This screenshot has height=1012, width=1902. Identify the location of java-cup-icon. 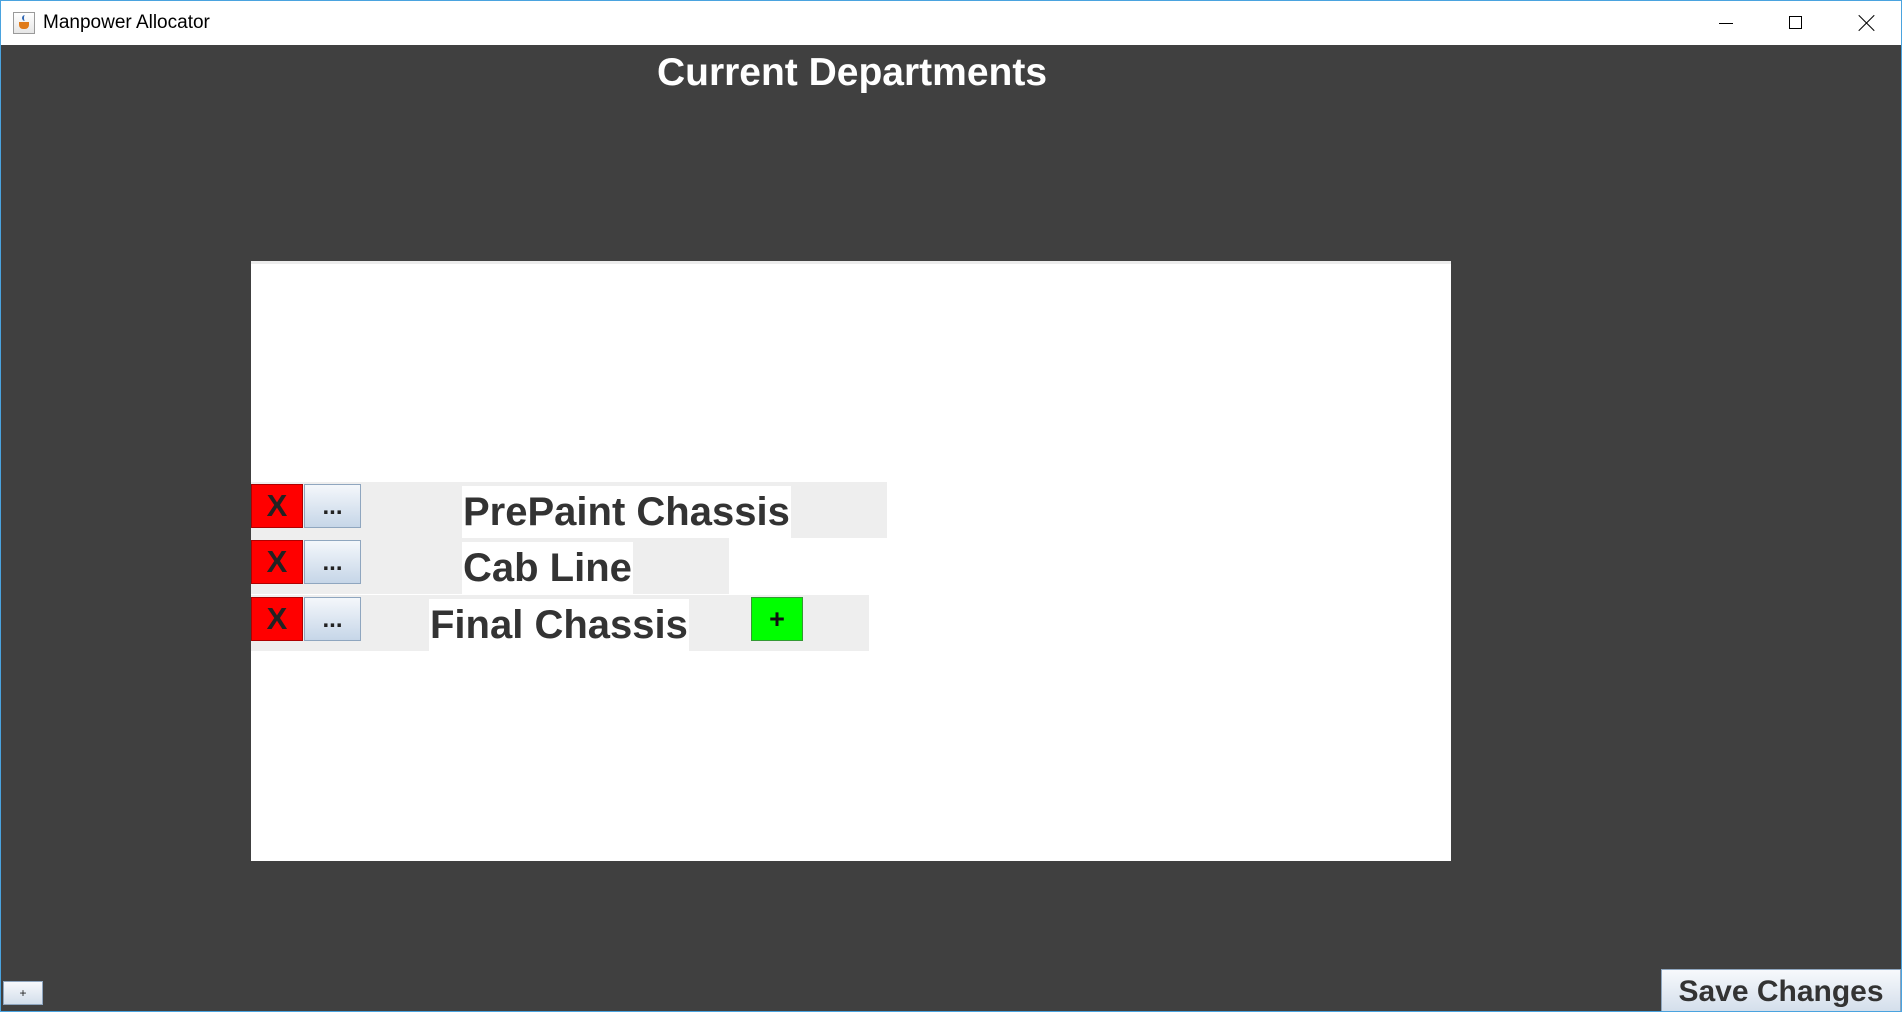
(24, 23).